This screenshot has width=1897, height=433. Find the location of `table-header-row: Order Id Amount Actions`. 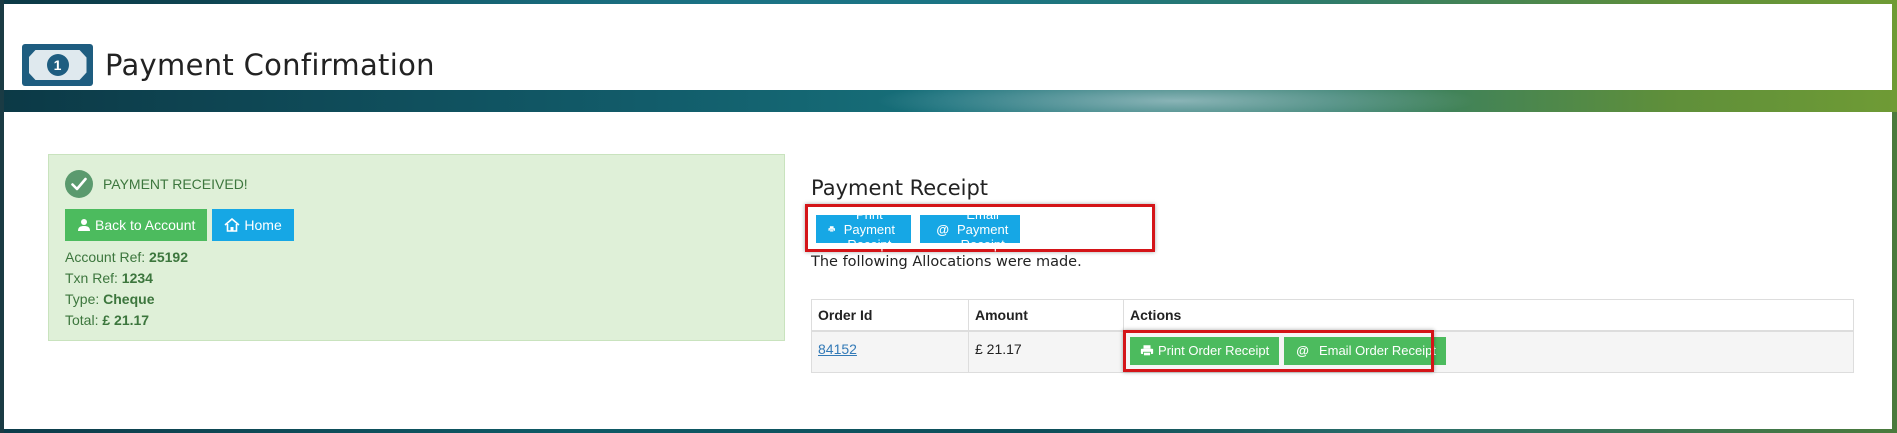

table-header-row: Order Id Amount Actions is located at coordinates (1332, 315).